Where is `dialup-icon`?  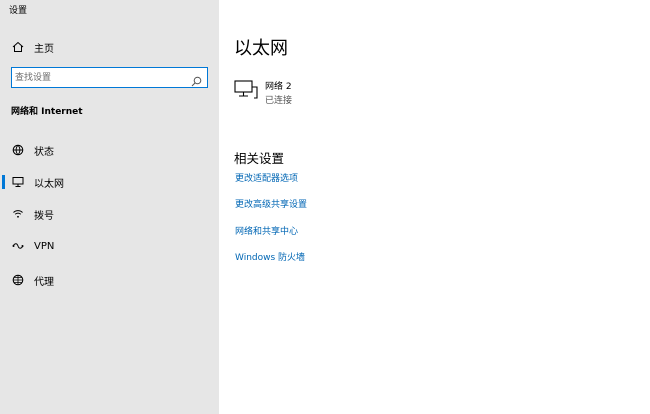 dialup-icon is located at coordinates (18, 214).